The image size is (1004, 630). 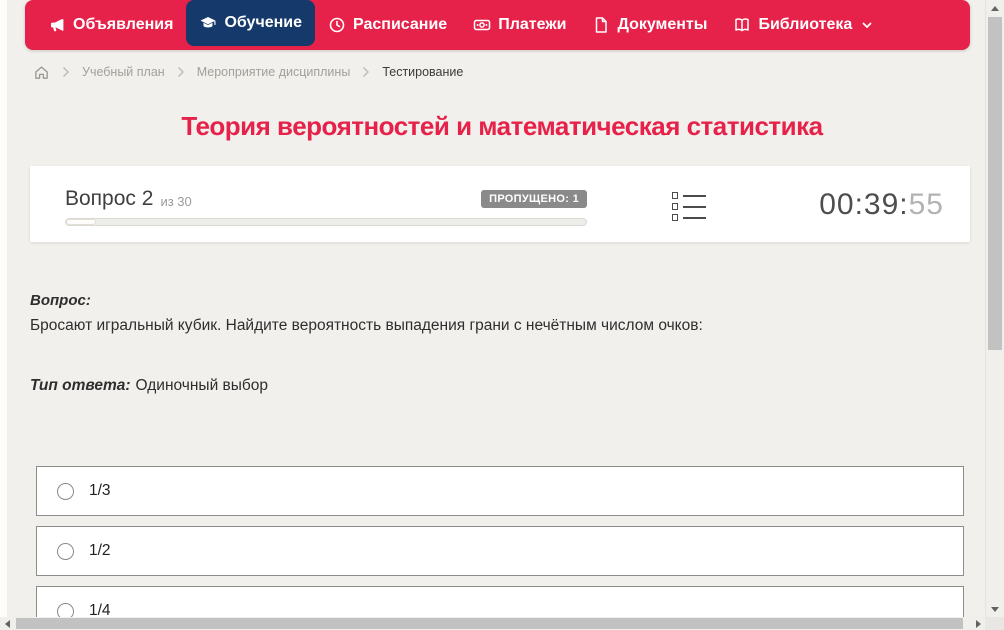 What do you see at coordinates (601, 25) in the screenshot?
I see `document-icon` at bounding box center [601, 25].